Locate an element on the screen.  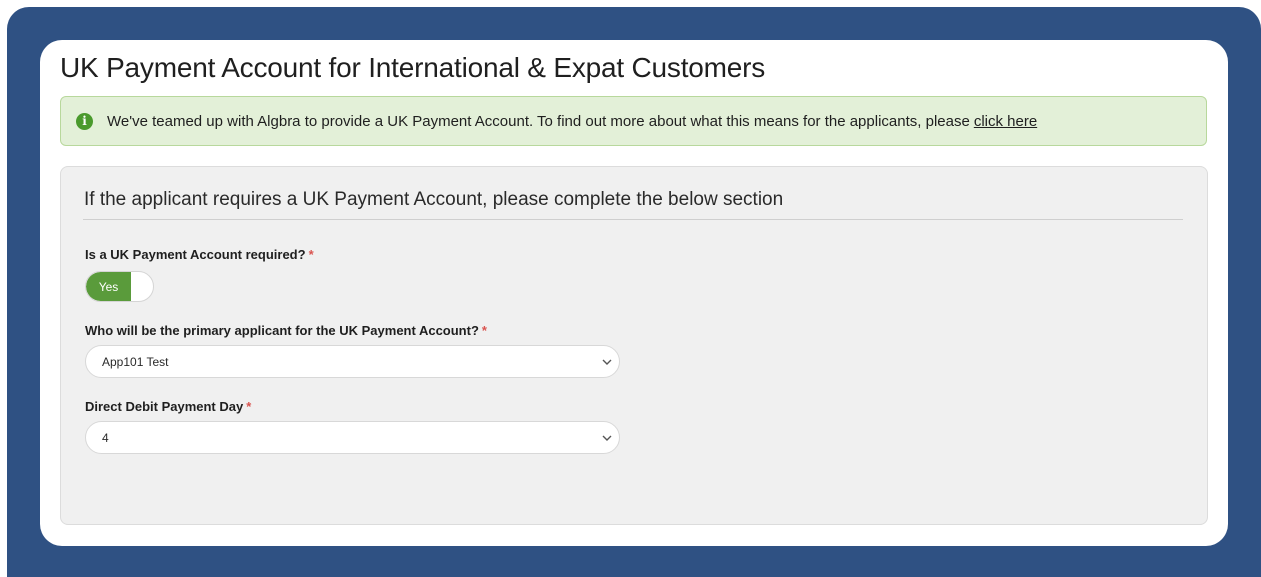
account-required-label: Is a UK Payment Account required? * is located at coordinates (199, 254).